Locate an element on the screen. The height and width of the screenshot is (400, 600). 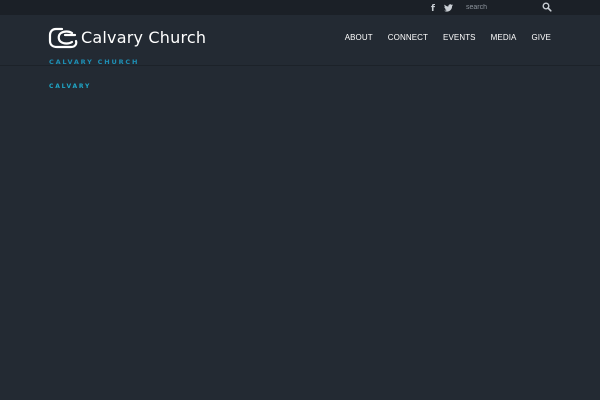
logo-mark-icon is located at coordinates (63, 38).